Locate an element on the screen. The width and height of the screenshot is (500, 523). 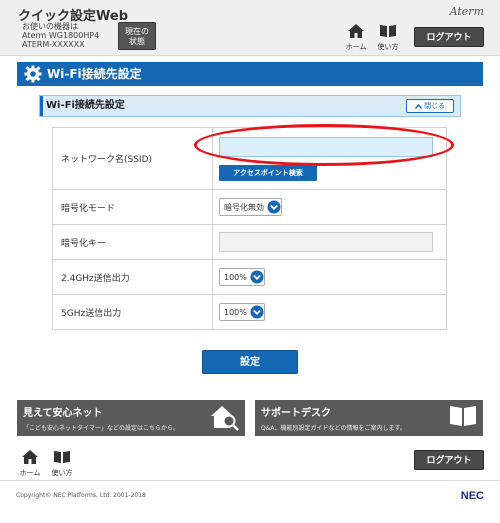
power-5ghz-select: 100% is located at coordinates (242, 312).